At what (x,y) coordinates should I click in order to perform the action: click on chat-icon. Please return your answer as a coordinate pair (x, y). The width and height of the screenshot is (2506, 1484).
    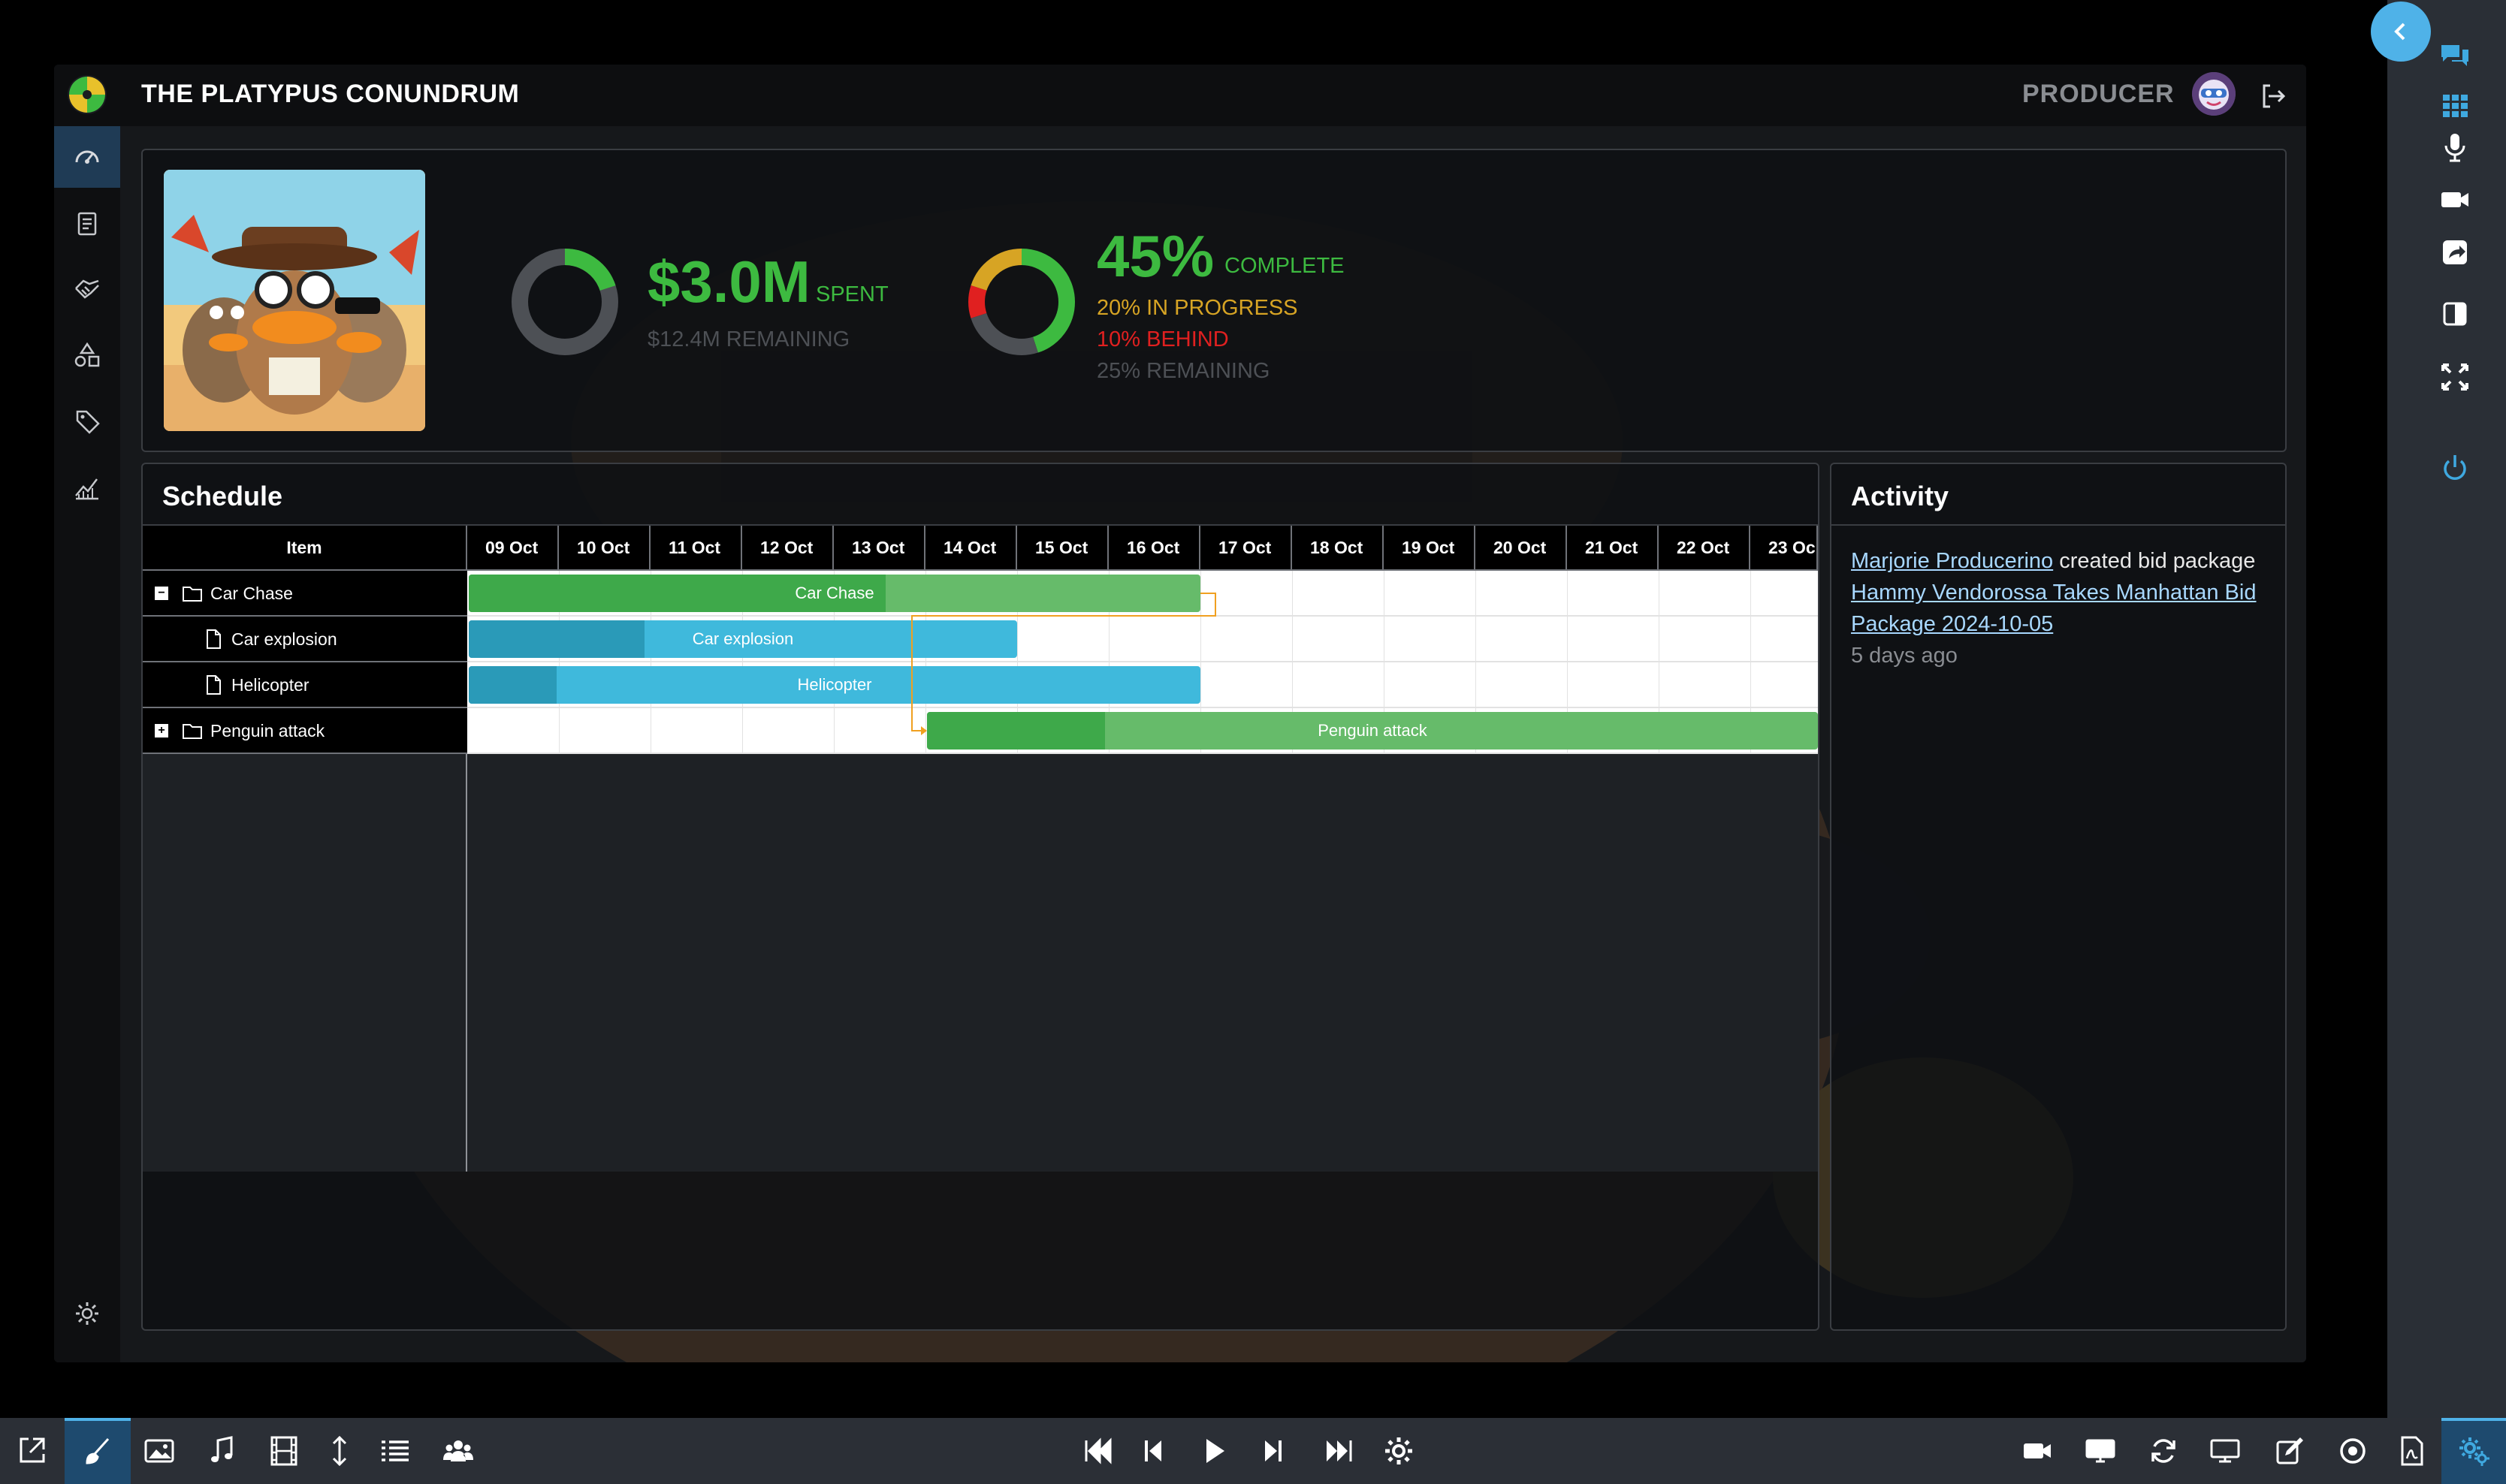
    Looking at the image, I should click on (2454, 55).